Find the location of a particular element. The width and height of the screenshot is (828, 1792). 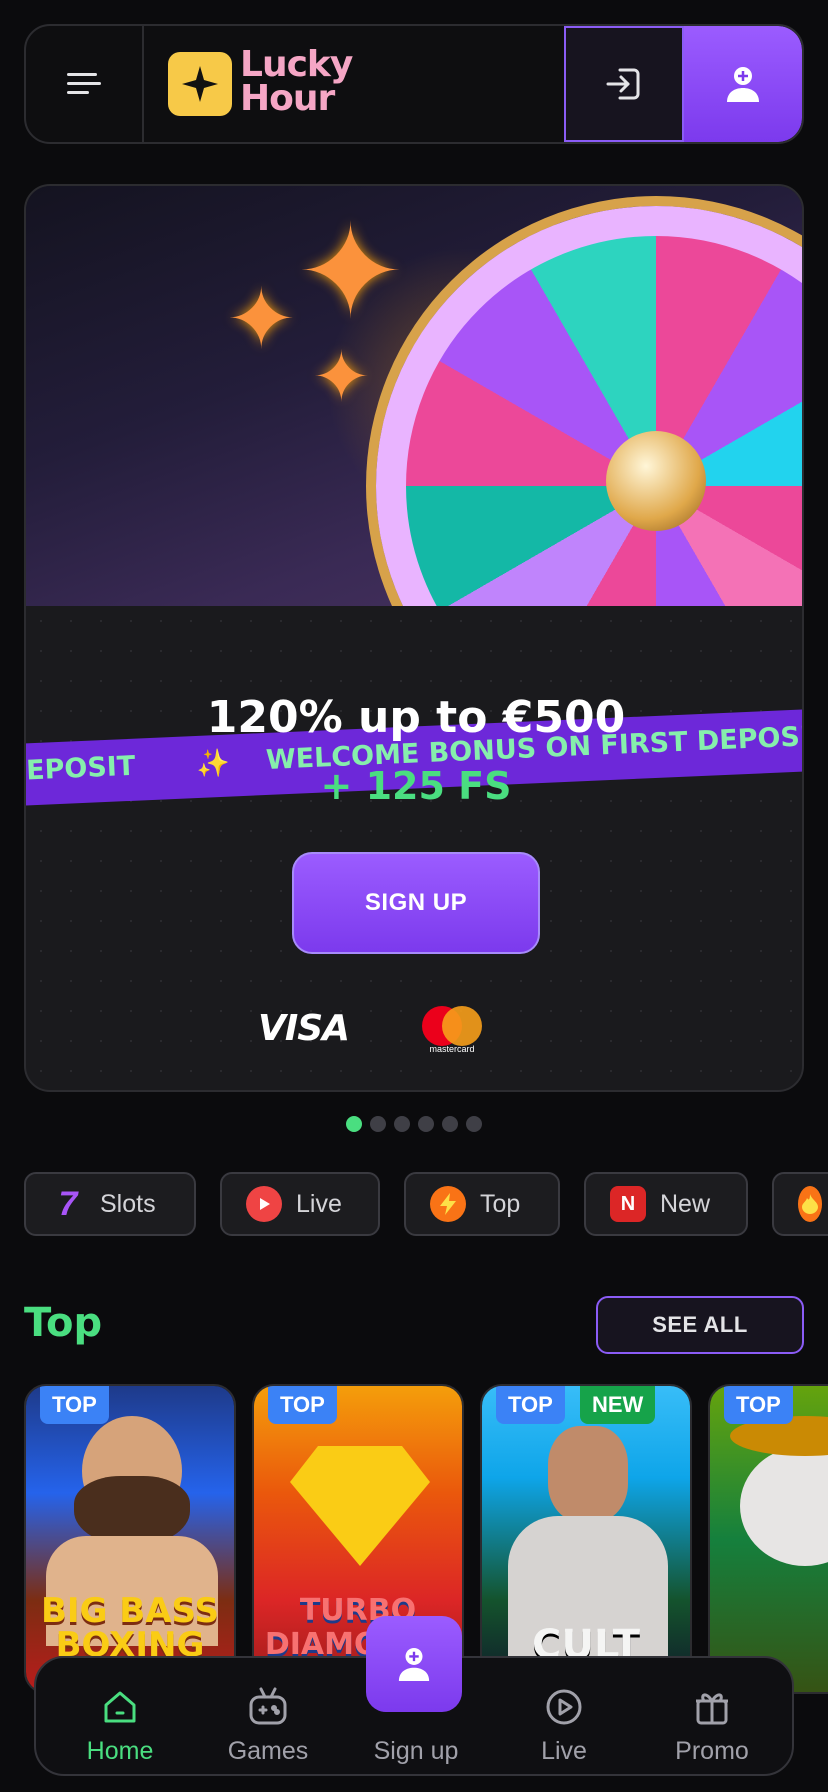

game-thumbnail is located at coordinates (769, 1539).